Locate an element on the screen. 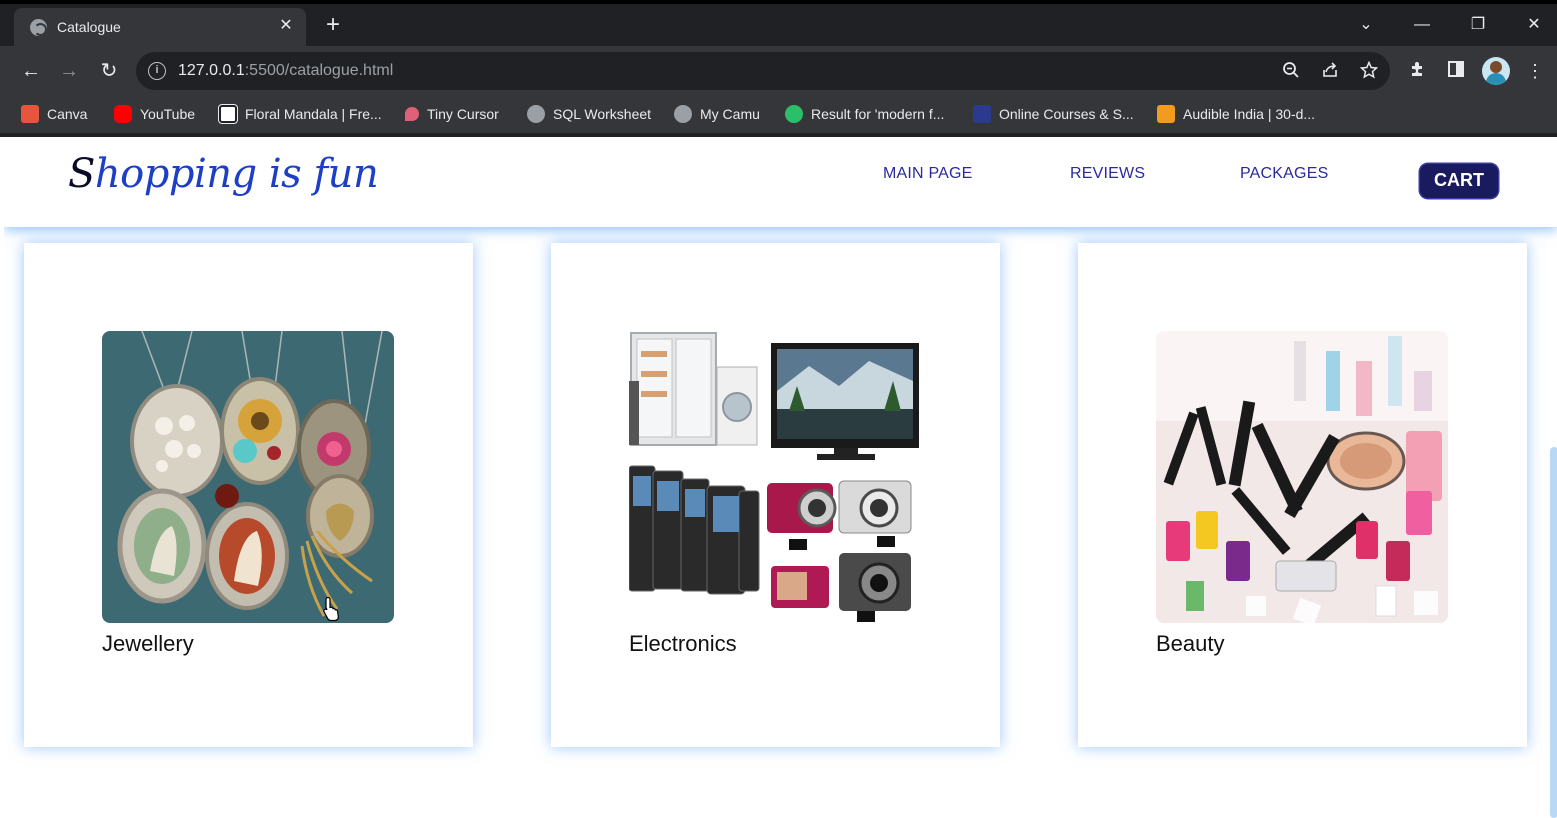 The height and width of the screenshot is (818, 1557). browser-toolbar: ← → ↻ i 127.0.0.1:5500/catalogue.html ⋮ is located at coordinates (778, 71).